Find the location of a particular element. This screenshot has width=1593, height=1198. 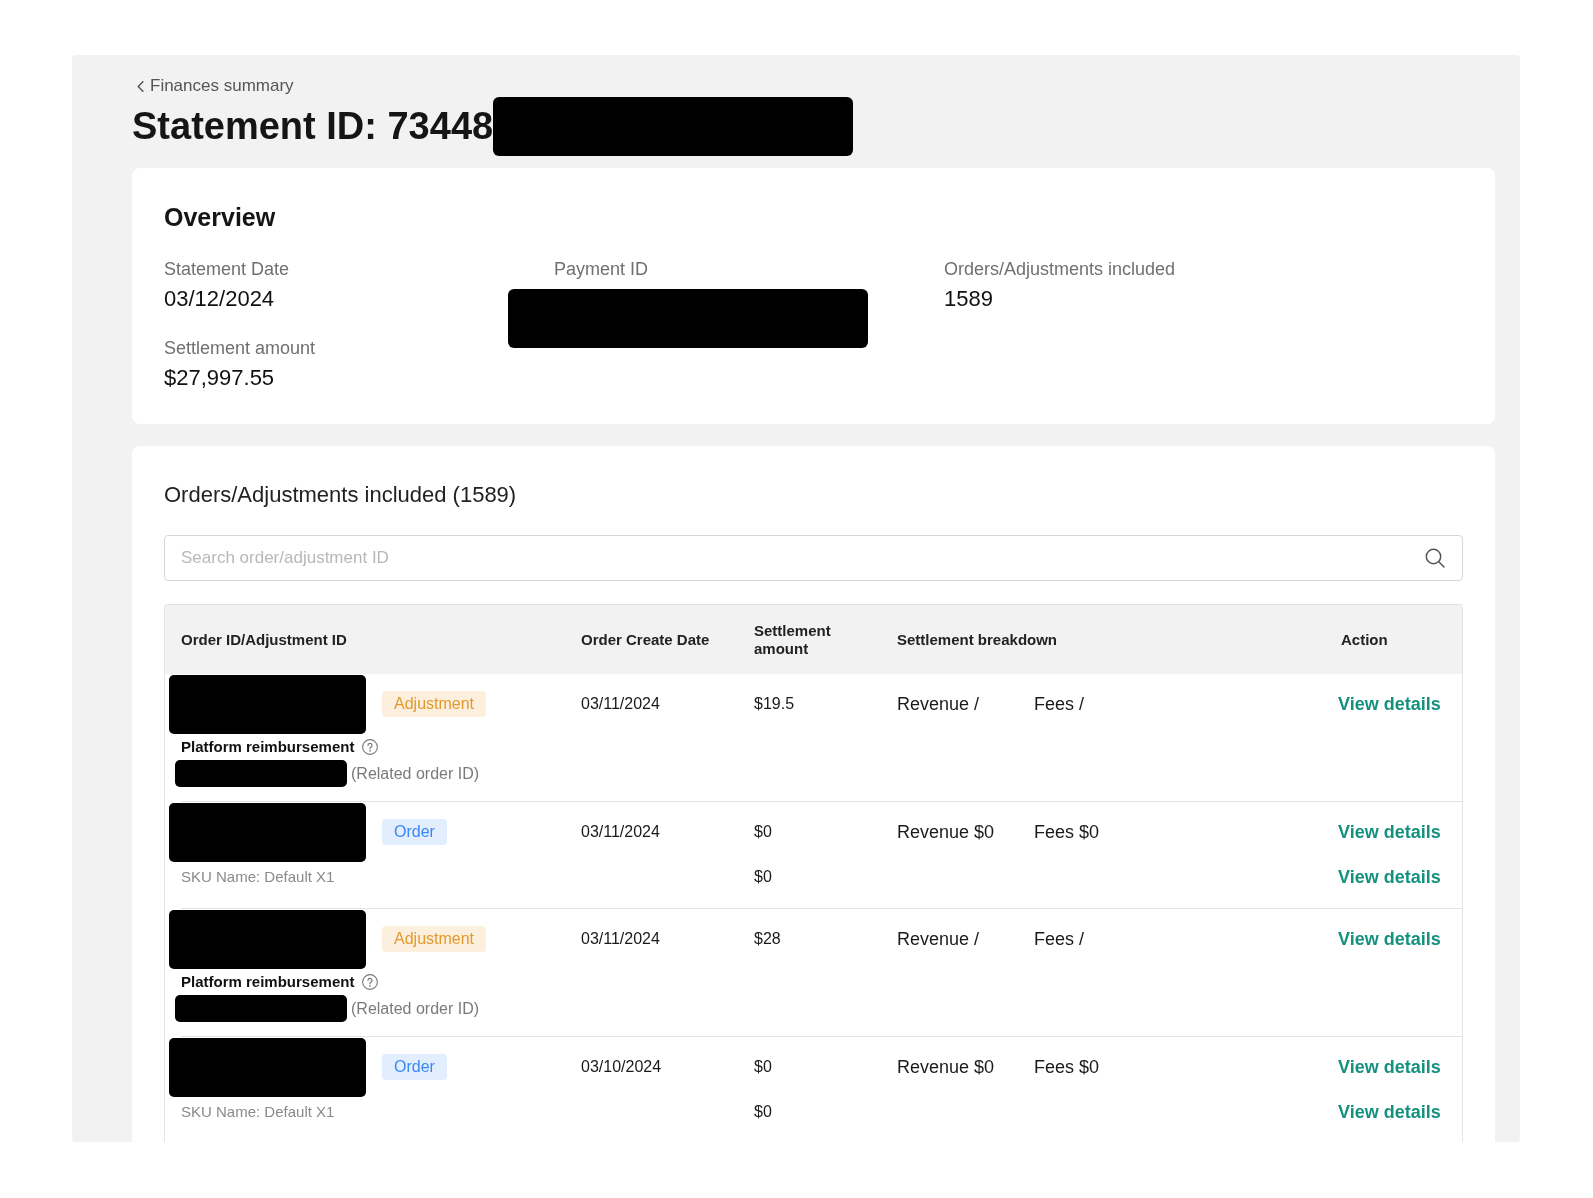

chevron-left-icon is located at coordinates (140, 86).